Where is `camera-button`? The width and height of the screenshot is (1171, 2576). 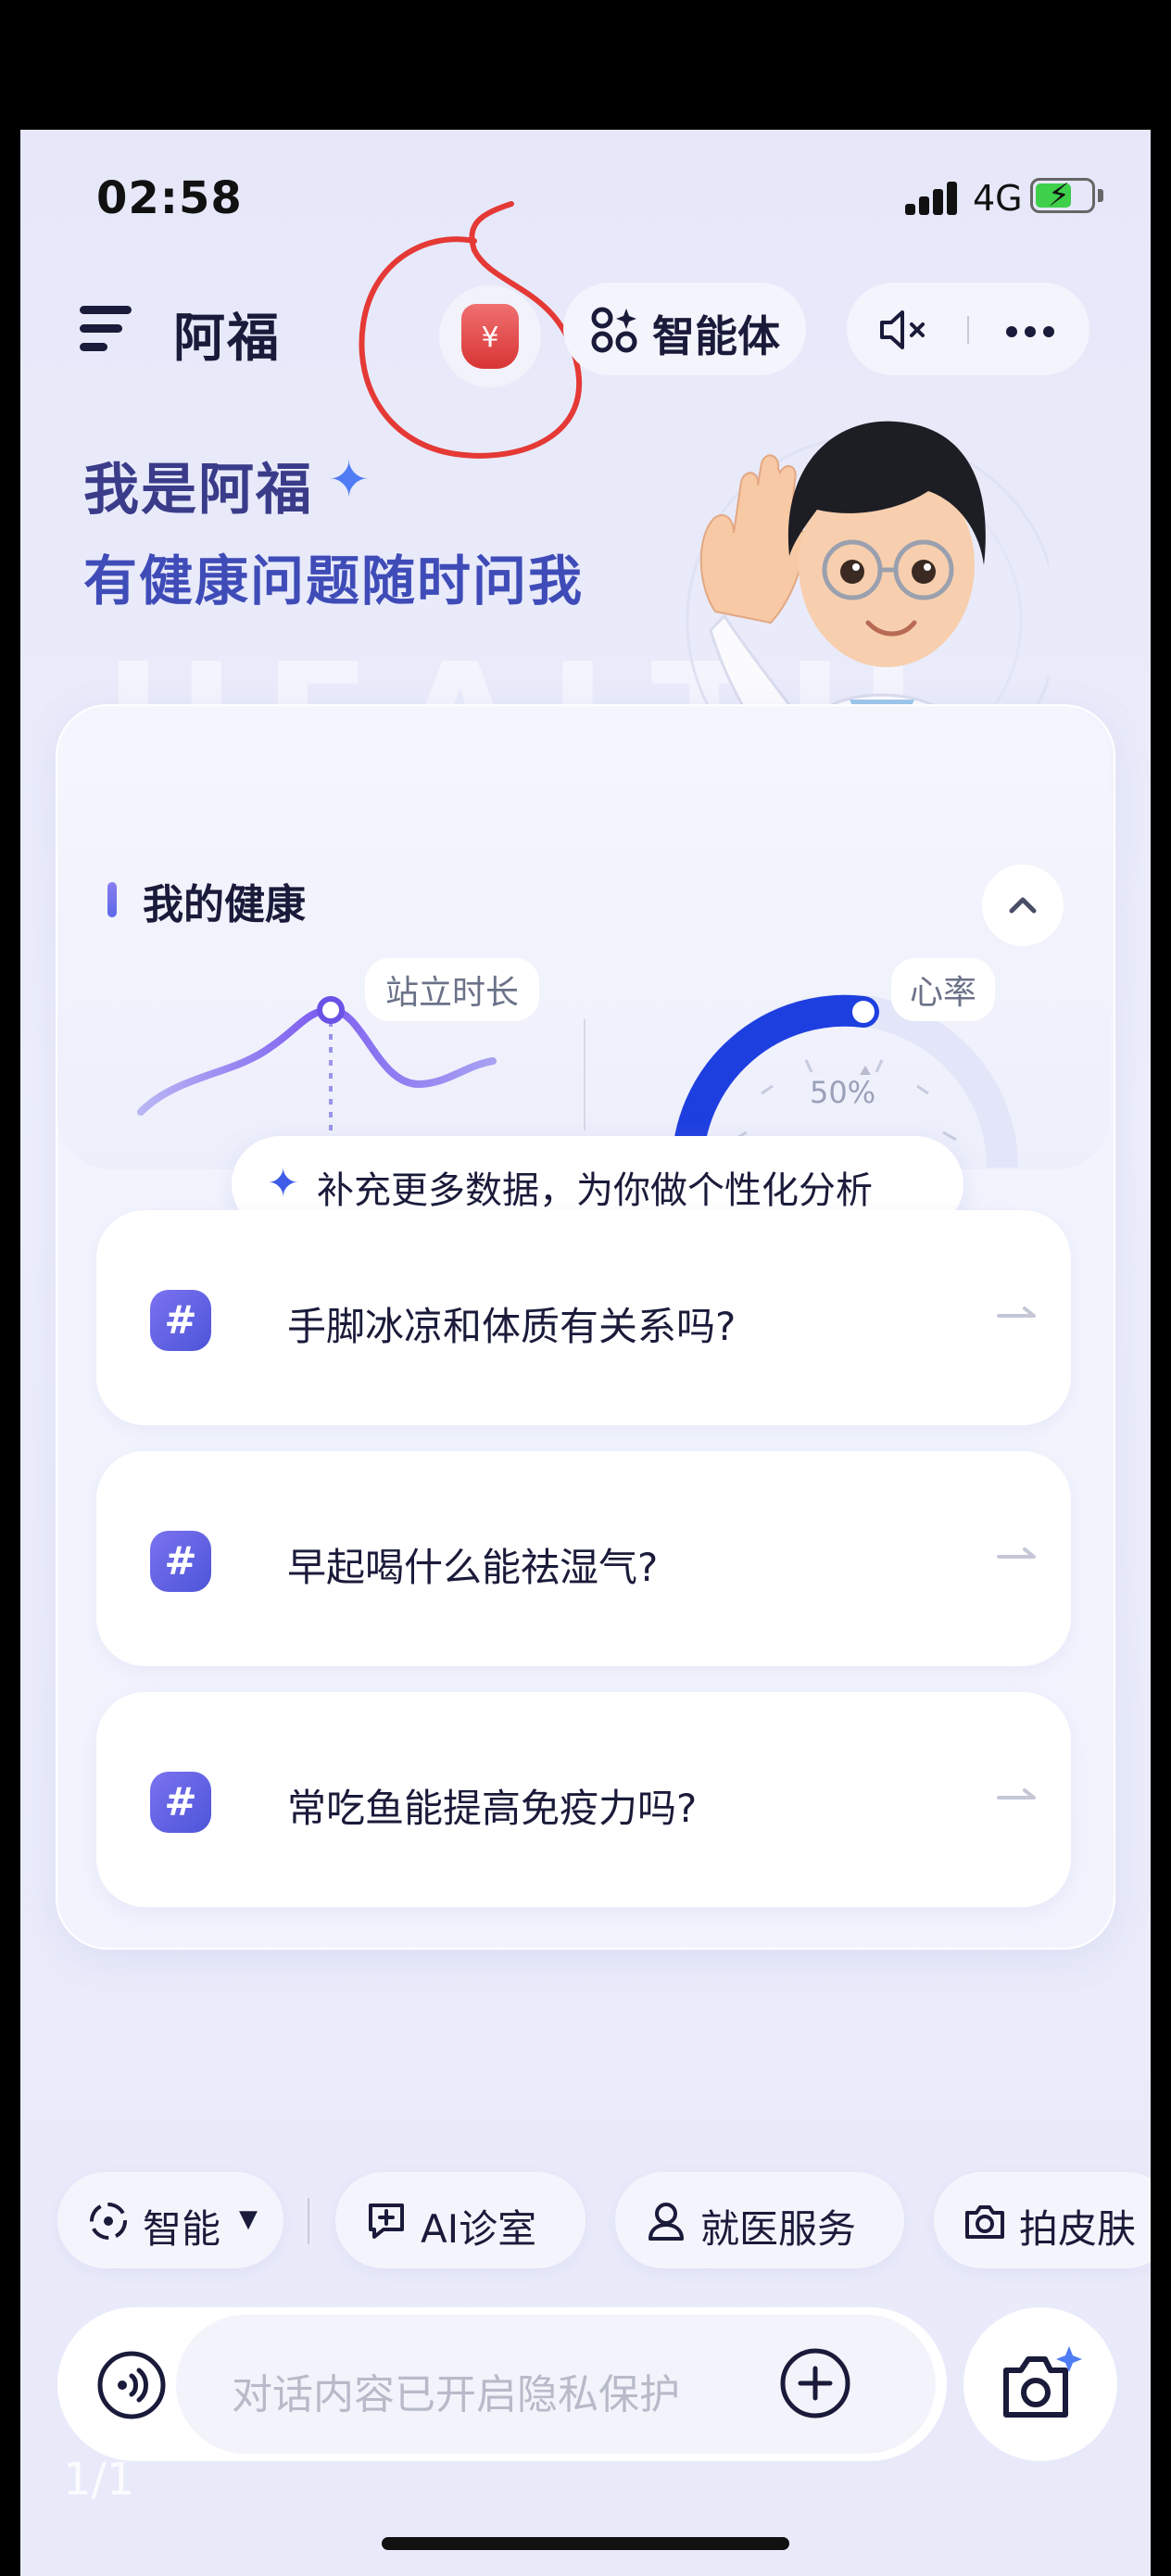
camera-button is located at coordinates (1040, 2384).